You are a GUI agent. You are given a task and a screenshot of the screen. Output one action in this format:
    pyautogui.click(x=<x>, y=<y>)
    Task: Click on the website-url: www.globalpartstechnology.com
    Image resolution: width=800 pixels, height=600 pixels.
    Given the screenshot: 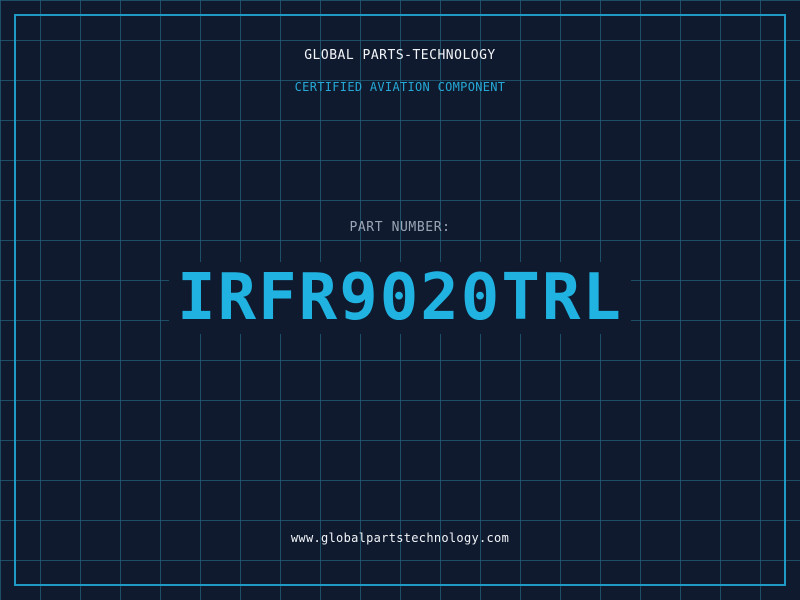 What is the action you would take?
    pyautogui.click(x=400, y=538)
    